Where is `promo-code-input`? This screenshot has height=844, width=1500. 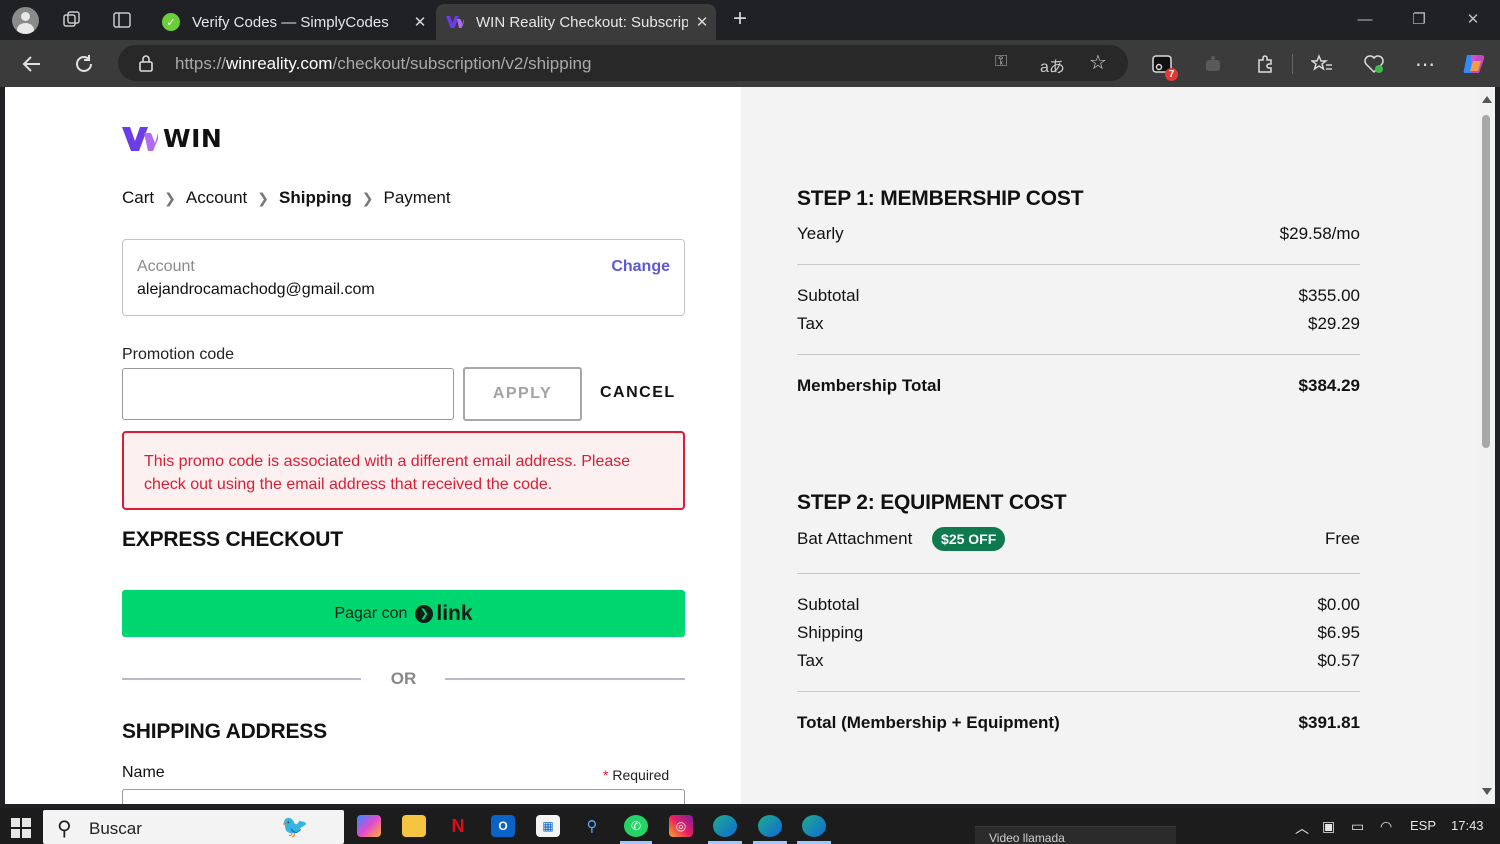
promo-code-input is located at coordinates (288, 394).